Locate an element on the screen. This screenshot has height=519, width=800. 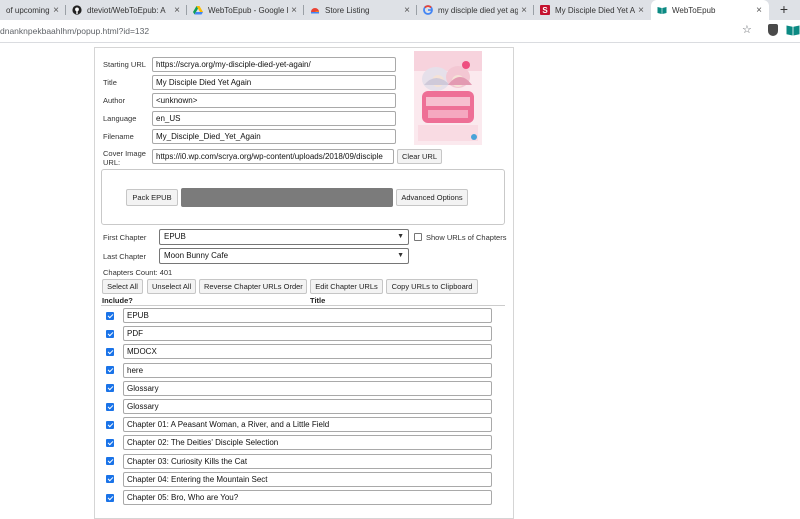
shield-extension-icon is located at coordinates (773, 30).